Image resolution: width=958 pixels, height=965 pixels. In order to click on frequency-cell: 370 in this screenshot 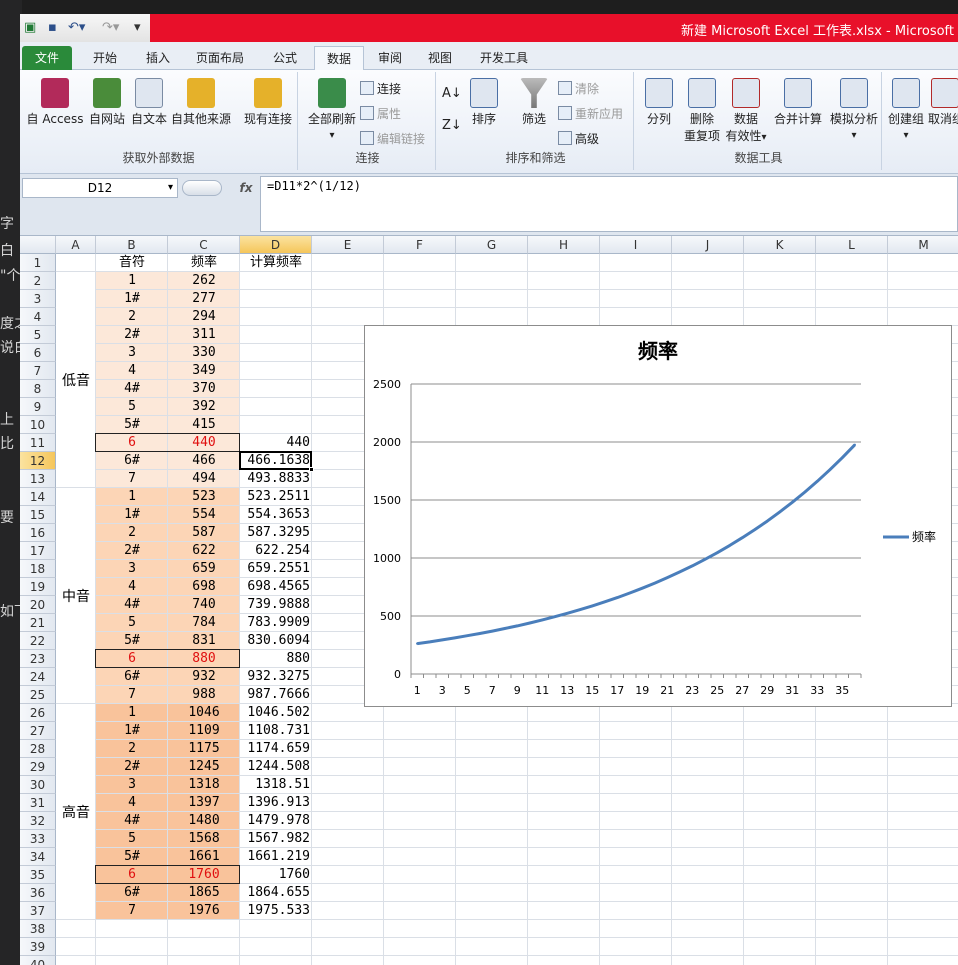, I will do `click(204, 389)`.